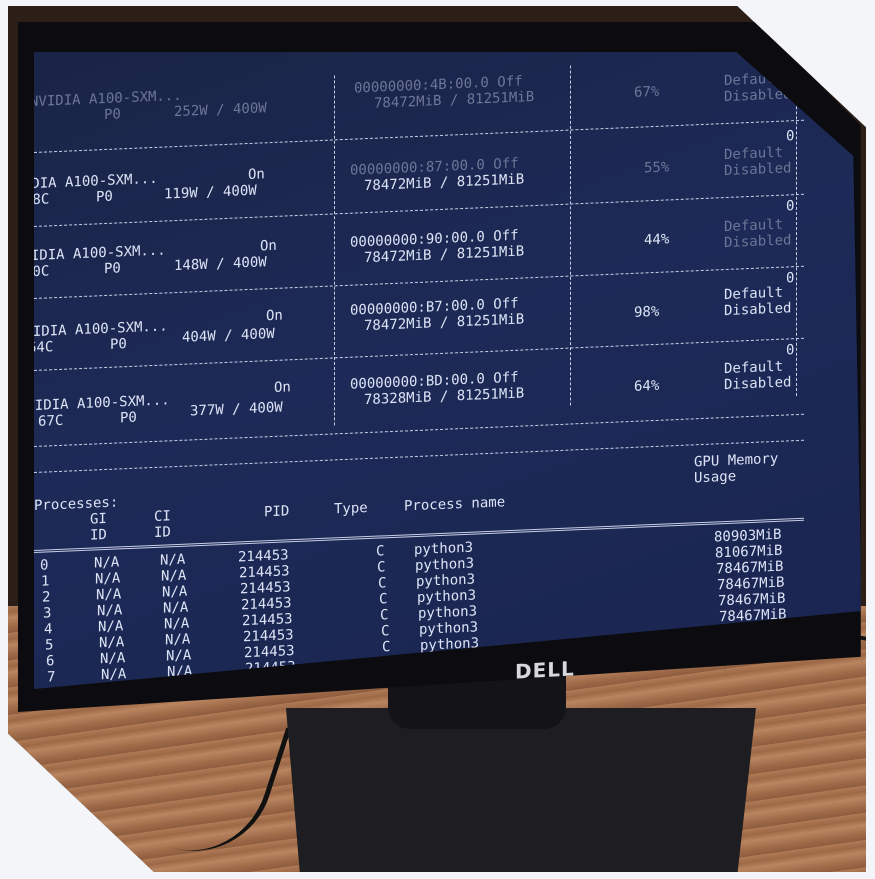  I want to click on process-gpu-index: 5, so click(49, 645).